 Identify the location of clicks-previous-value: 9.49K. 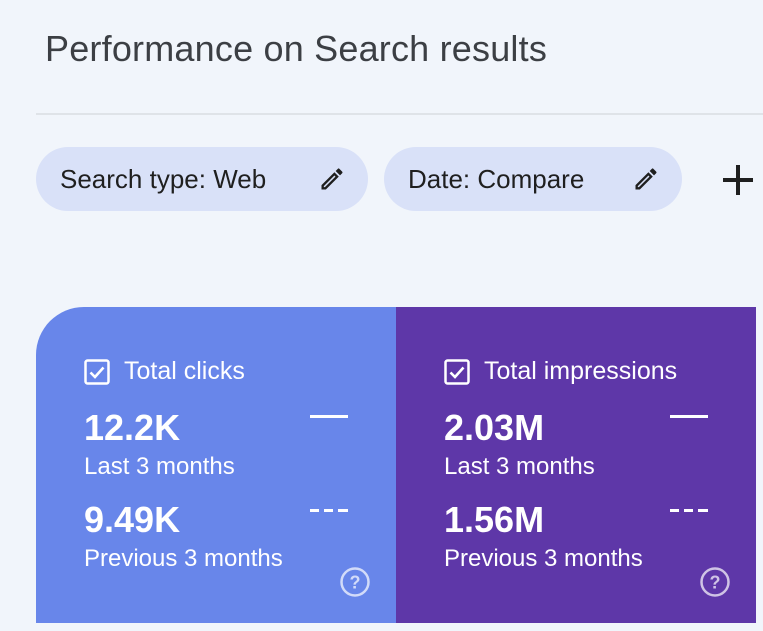
(132, 519).